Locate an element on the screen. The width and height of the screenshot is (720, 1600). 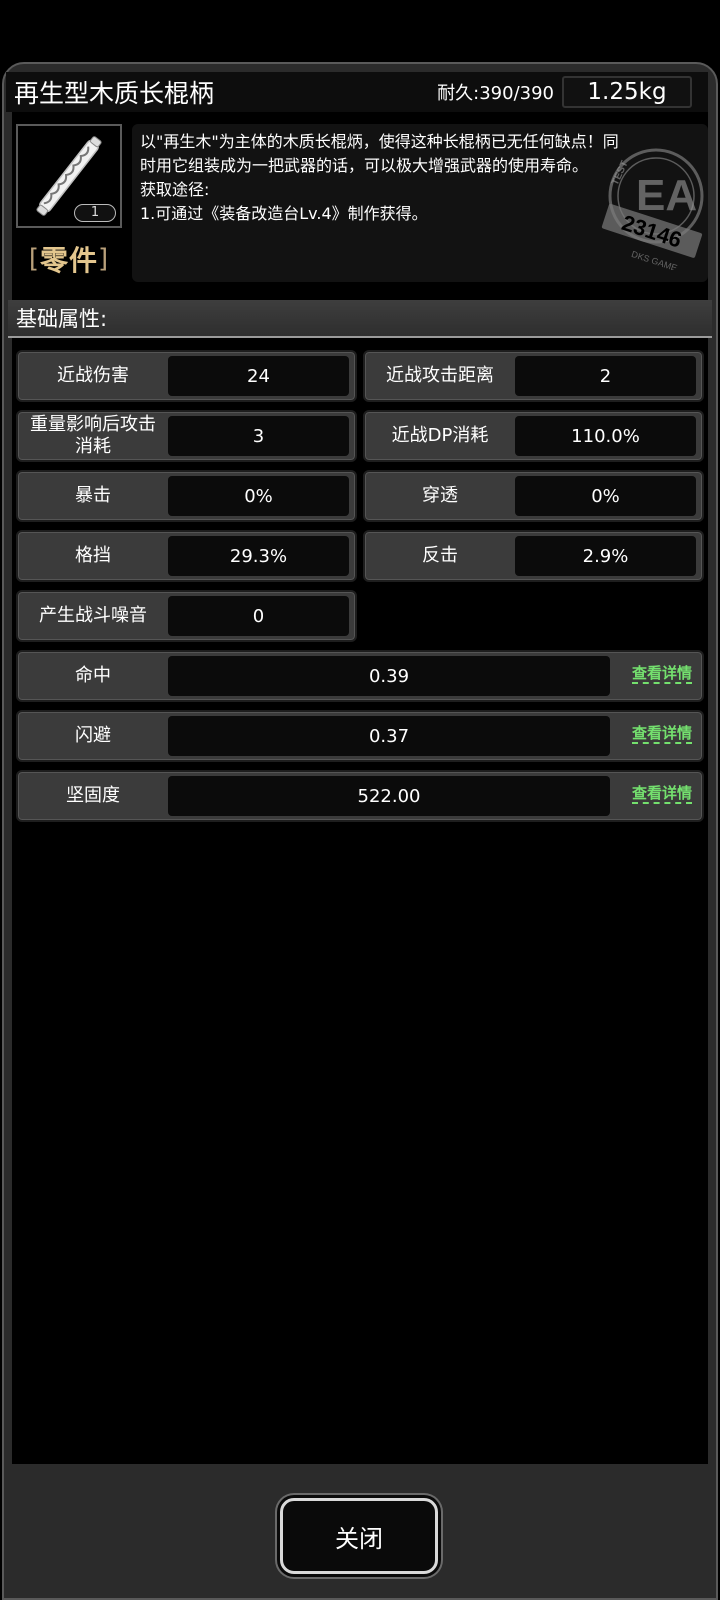
stat-durability-strength: 坚固度 522.00 查看详情 is located at coordinates (360, 796).